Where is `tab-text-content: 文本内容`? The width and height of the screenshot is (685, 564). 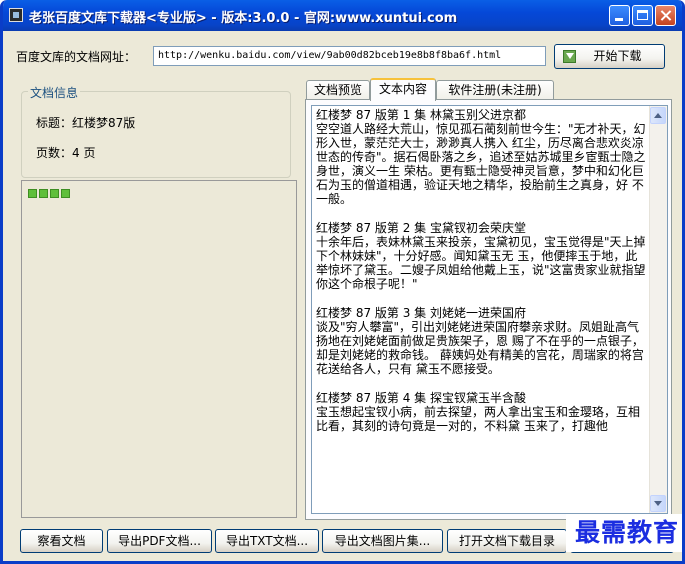 tab-text-content: 文本内容 is located at coordinates (403, 89).